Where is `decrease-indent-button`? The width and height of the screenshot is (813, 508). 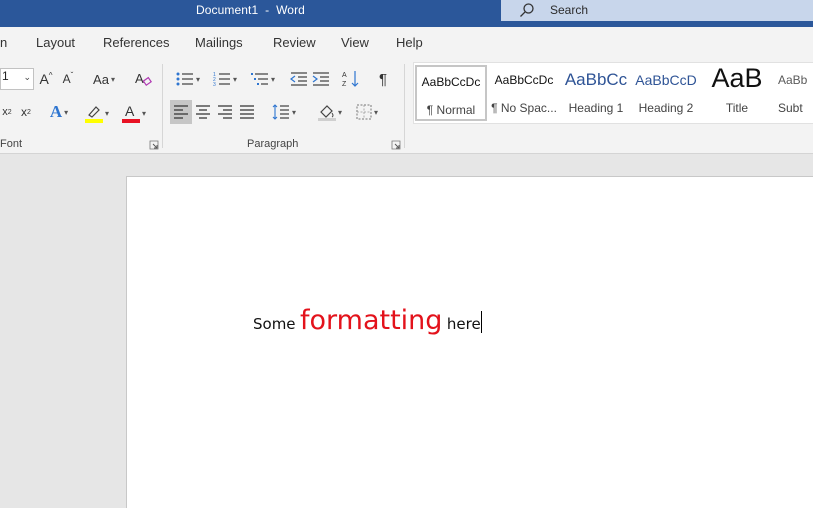 decrease-indent-button is located at coordinates (299, 79).